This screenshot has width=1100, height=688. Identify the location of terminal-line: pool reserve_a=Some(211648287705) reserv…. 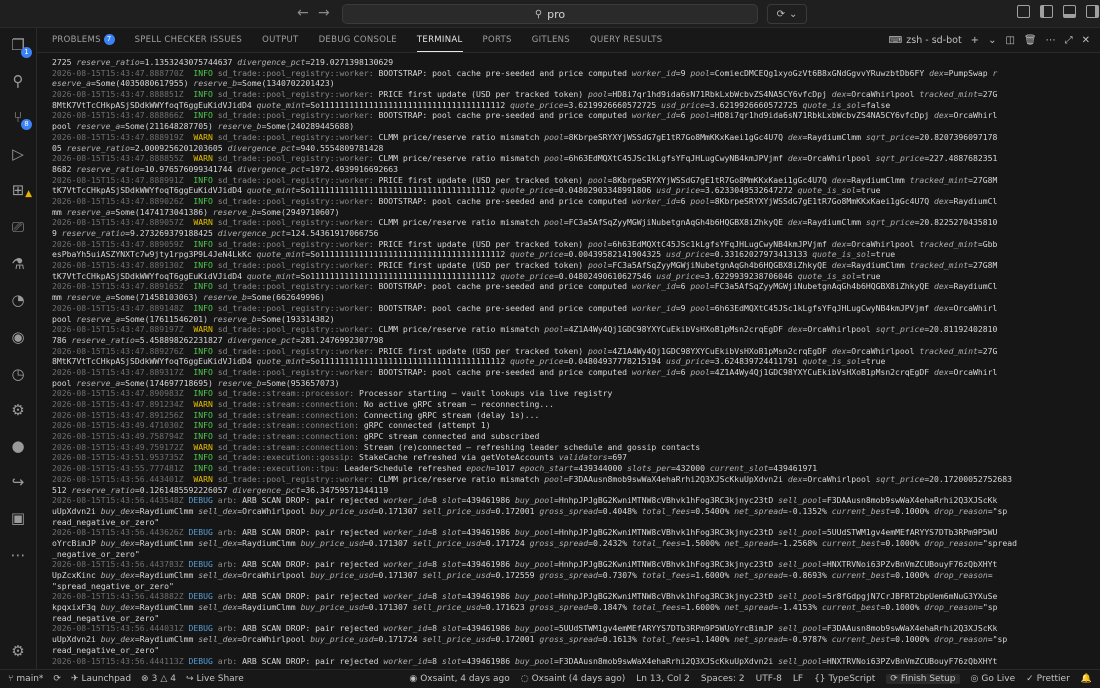
(203, 126).